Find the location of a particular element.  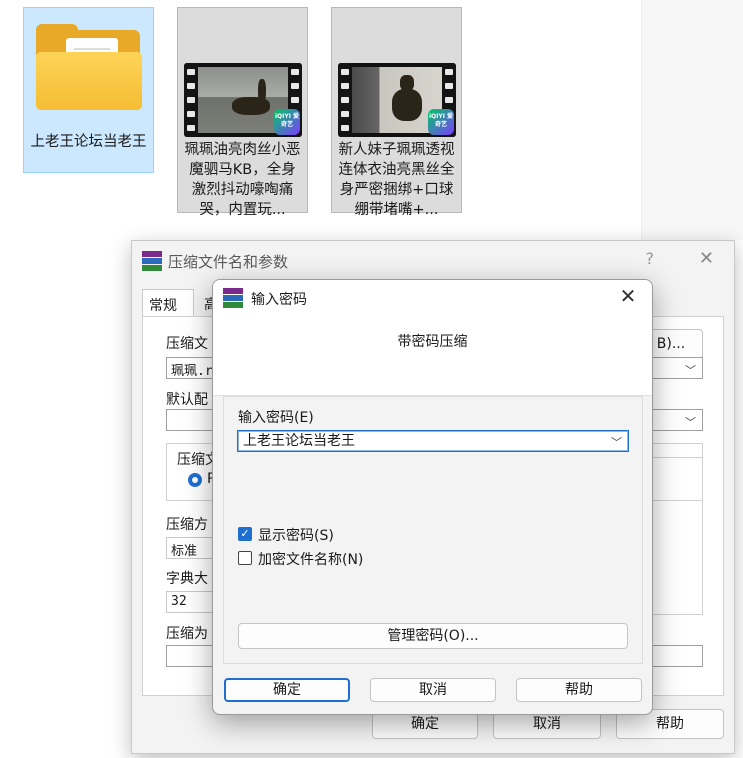

encrypt-filenames-checkbox is located at coordinates (245, 558).